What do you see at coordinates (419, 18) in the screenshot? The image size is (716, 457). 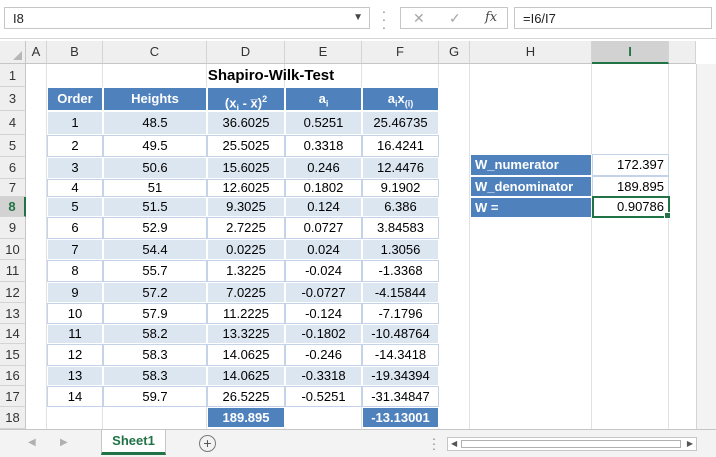 I see `cancel-icon: ✕` at bounding box center [419, 18].